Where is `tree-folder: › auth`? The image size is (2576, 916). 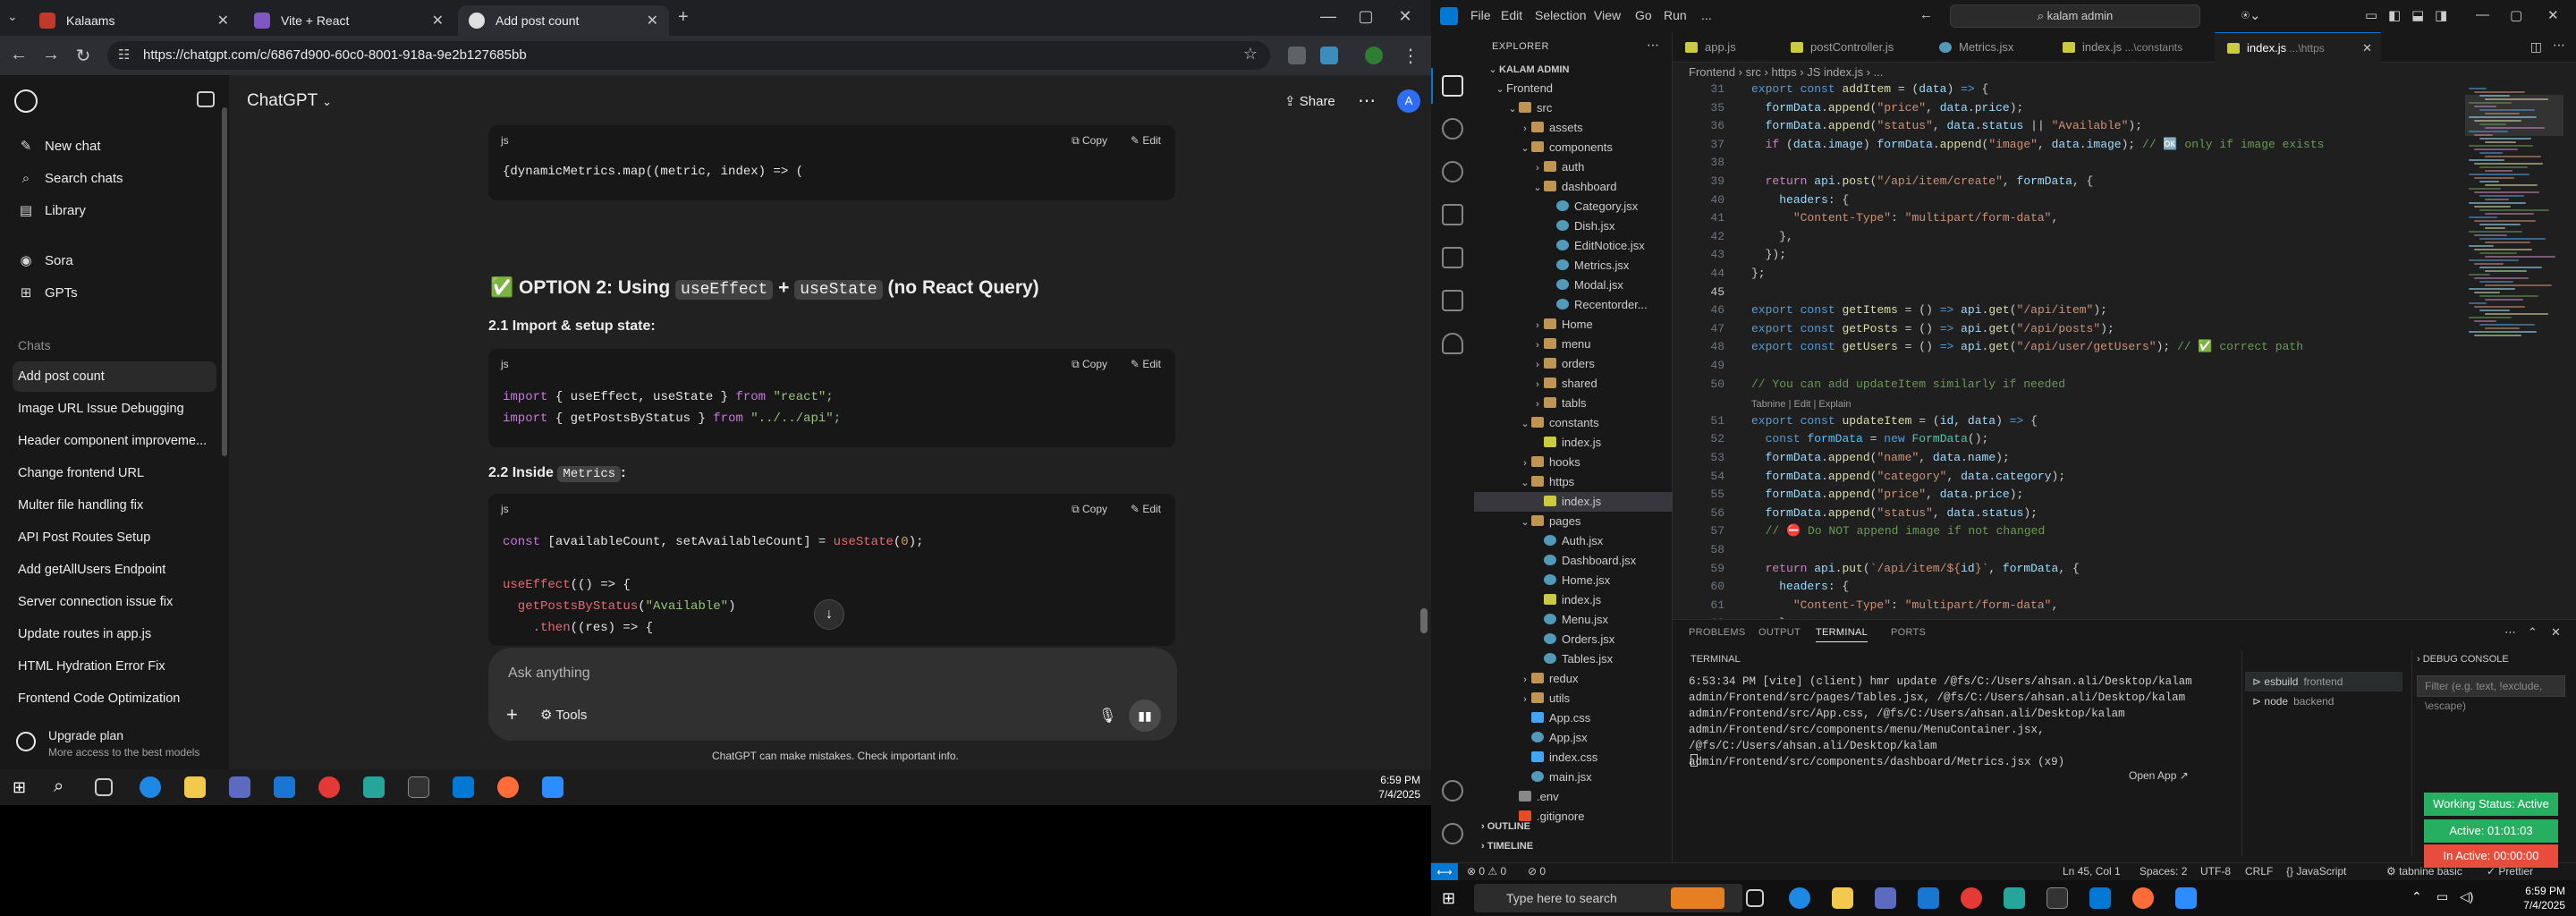
tree-folder: › auth is located at coordinates (1573, 167).